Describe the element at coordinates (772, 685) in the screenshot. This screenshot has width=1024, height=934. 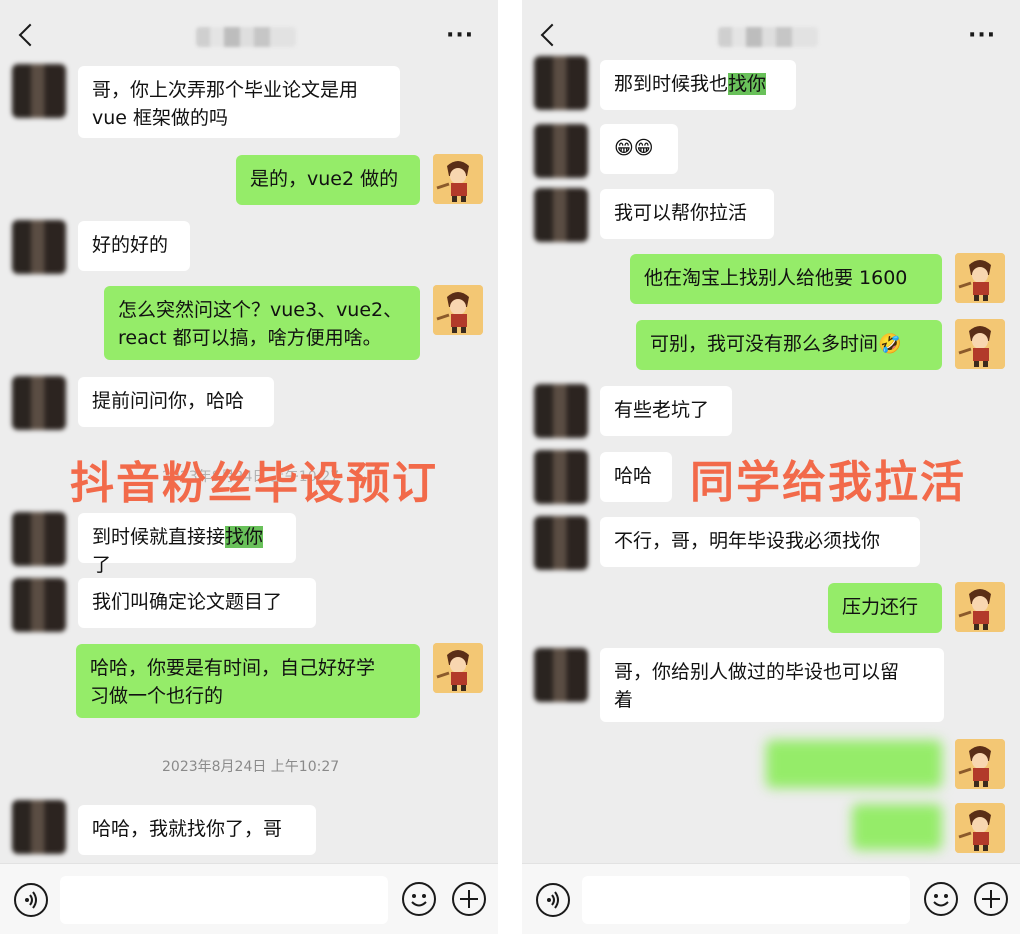
I see `message-bubble-incoming: 哥，你给别人做过的毕设也可以留 着` at that location.